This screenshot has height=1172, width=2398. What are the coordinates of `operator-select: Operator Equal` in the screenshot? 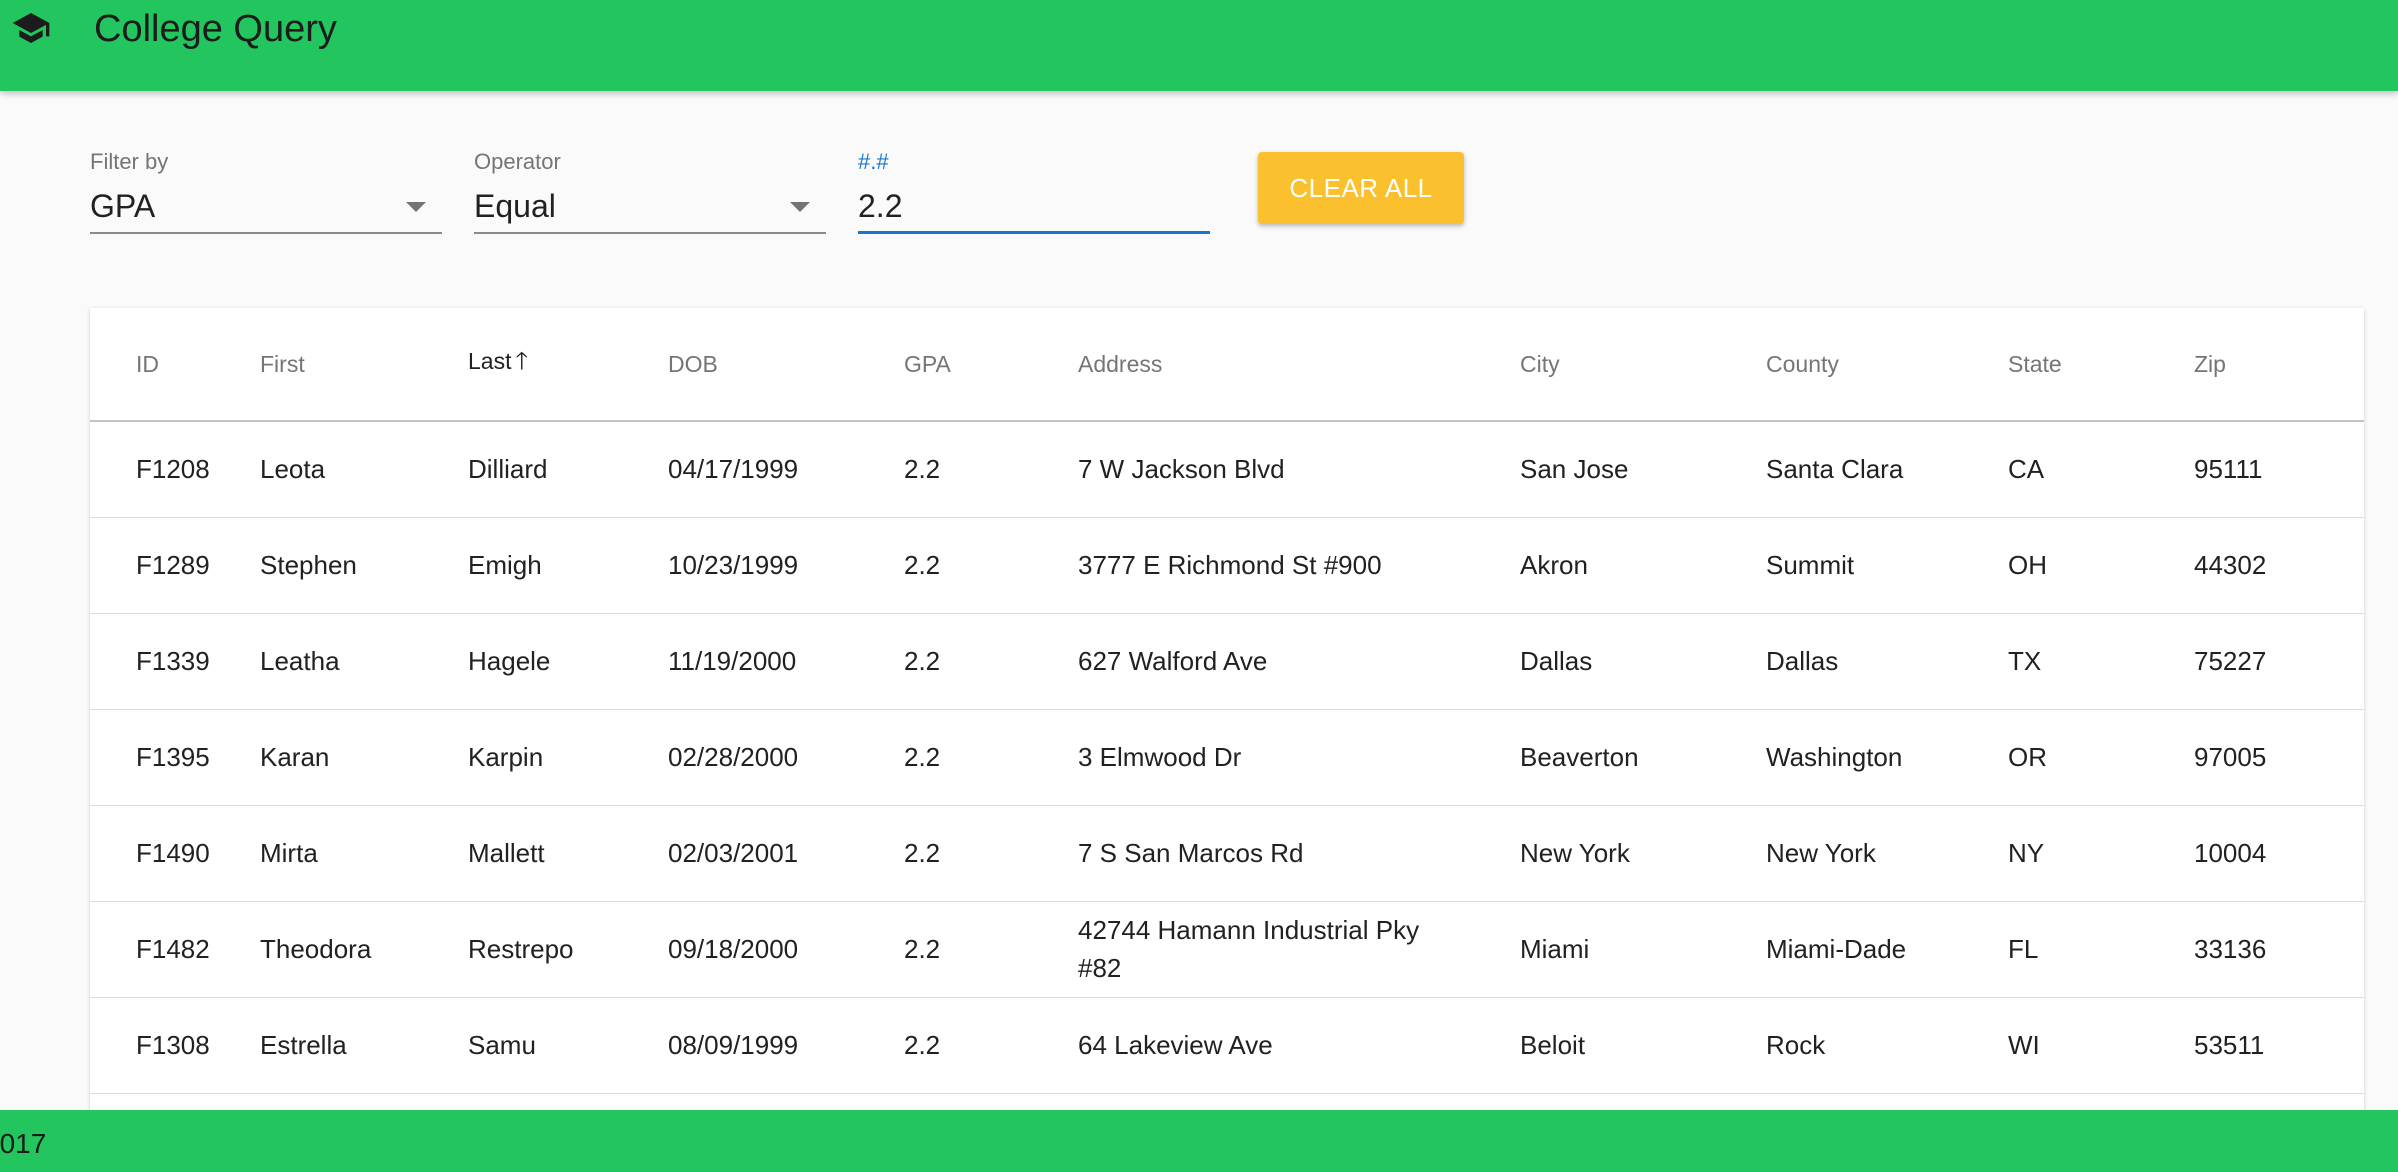 It's located at (650, 193).